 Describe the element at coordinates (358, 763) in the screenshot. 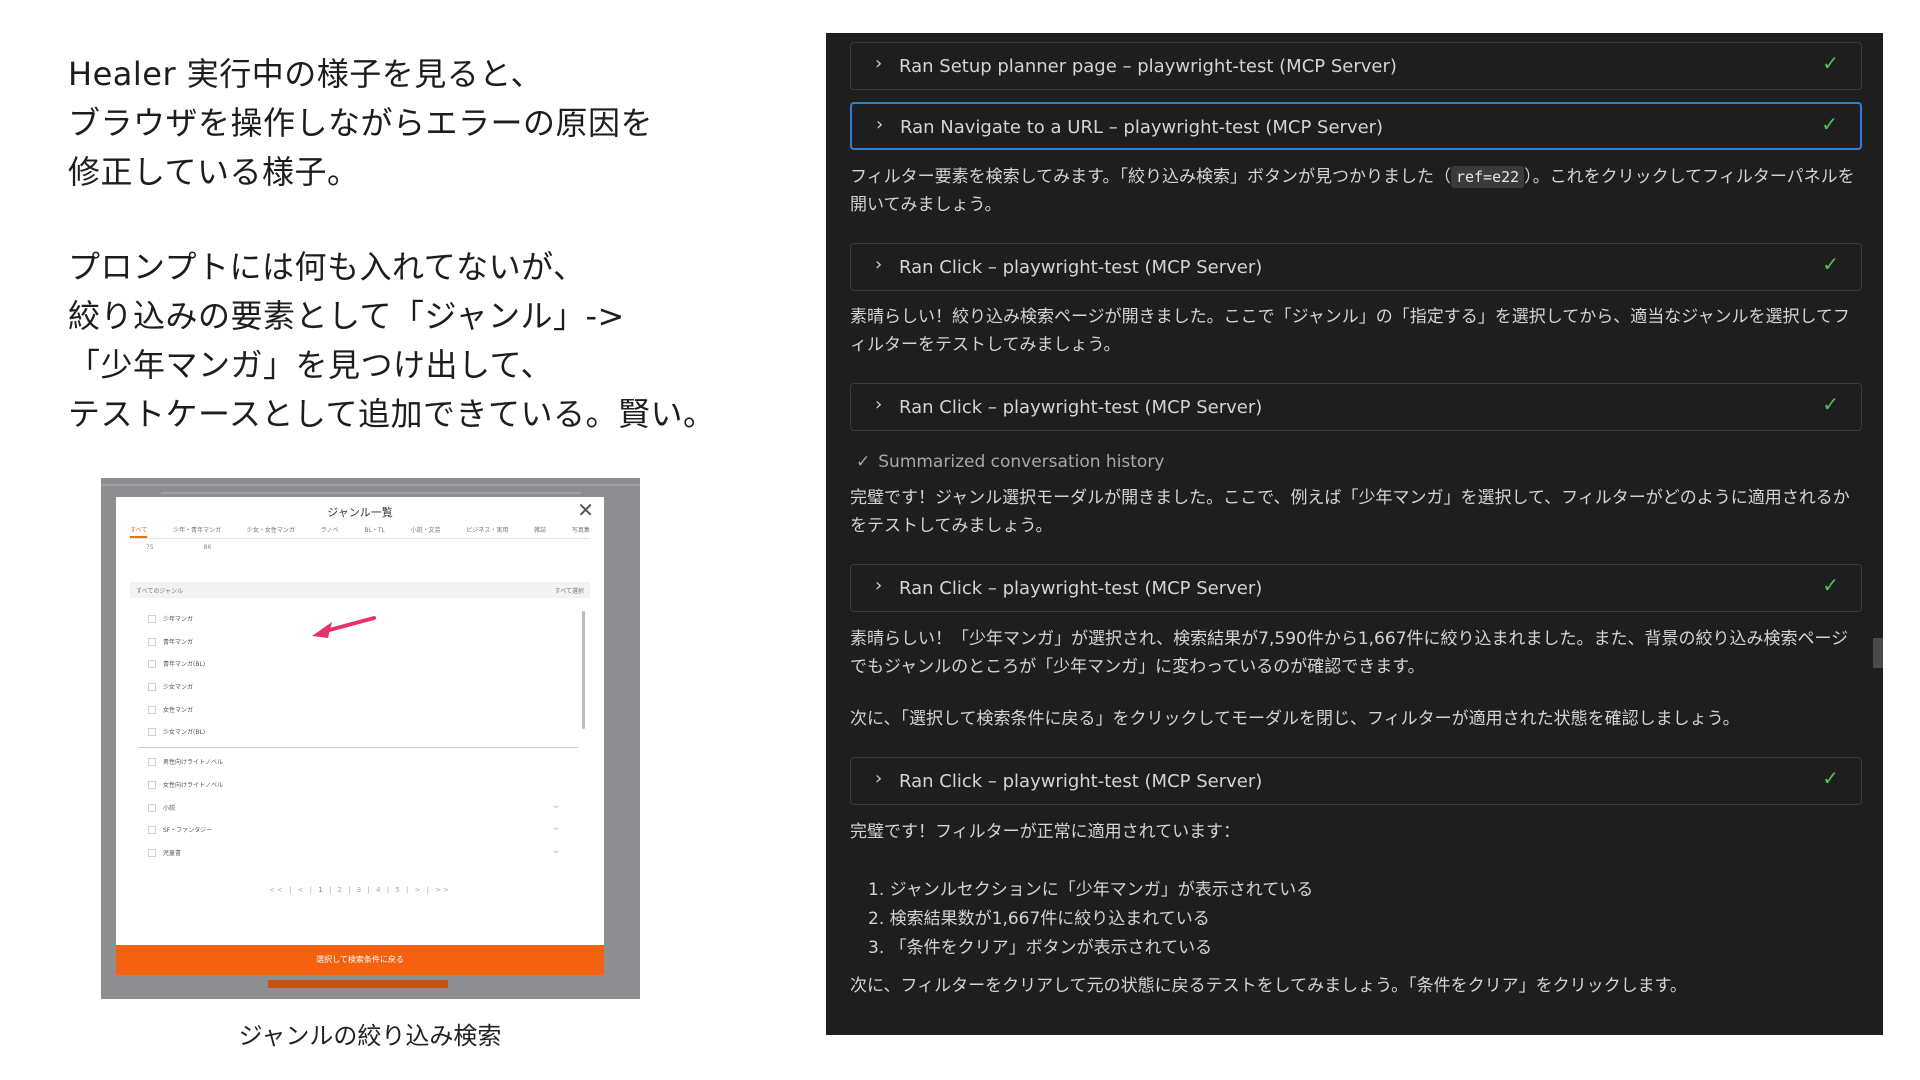

I see `genre-item: 男性向けライトノベル` at that location.